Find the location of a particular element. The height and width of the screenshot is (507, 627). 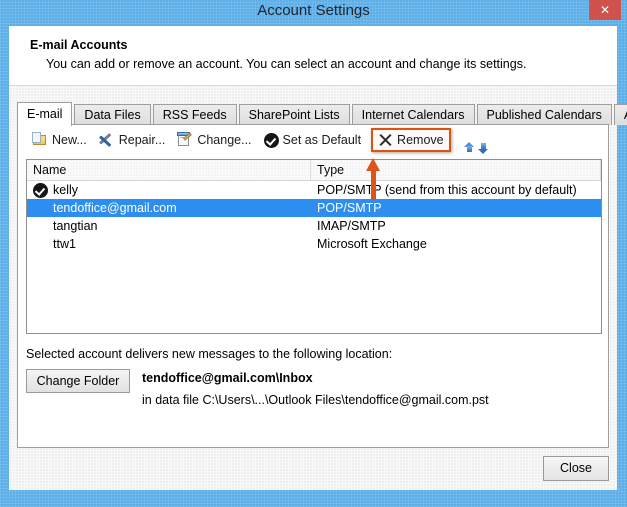

table-row: tendoffice@gmail.com POP/SMTP is located at coordinates (314, 208).